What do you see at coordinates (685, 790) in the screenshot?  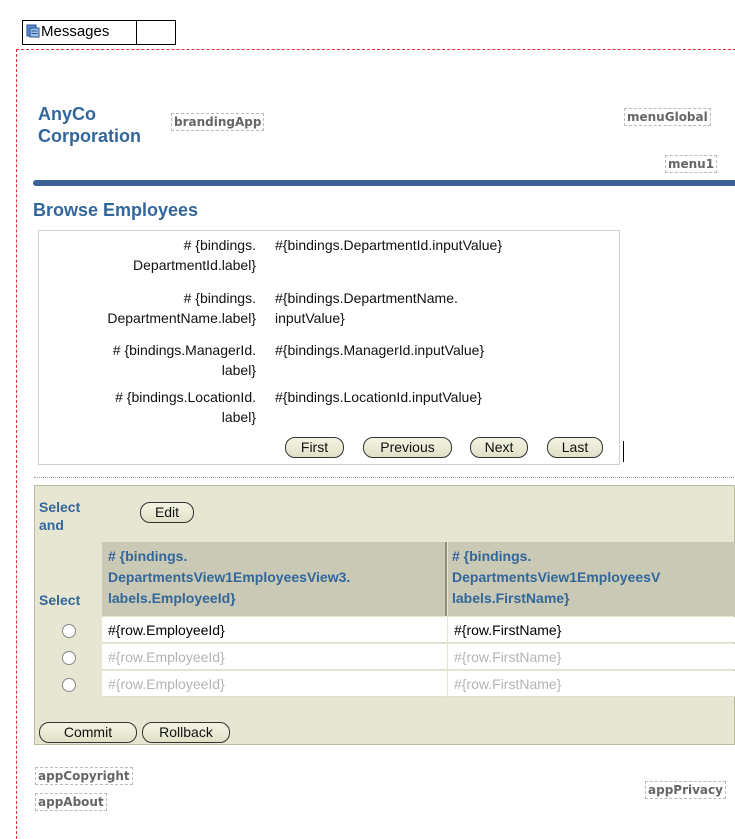 I see `app-privacy-placeholder: appPrivacy` at bounding box center [685, 790].